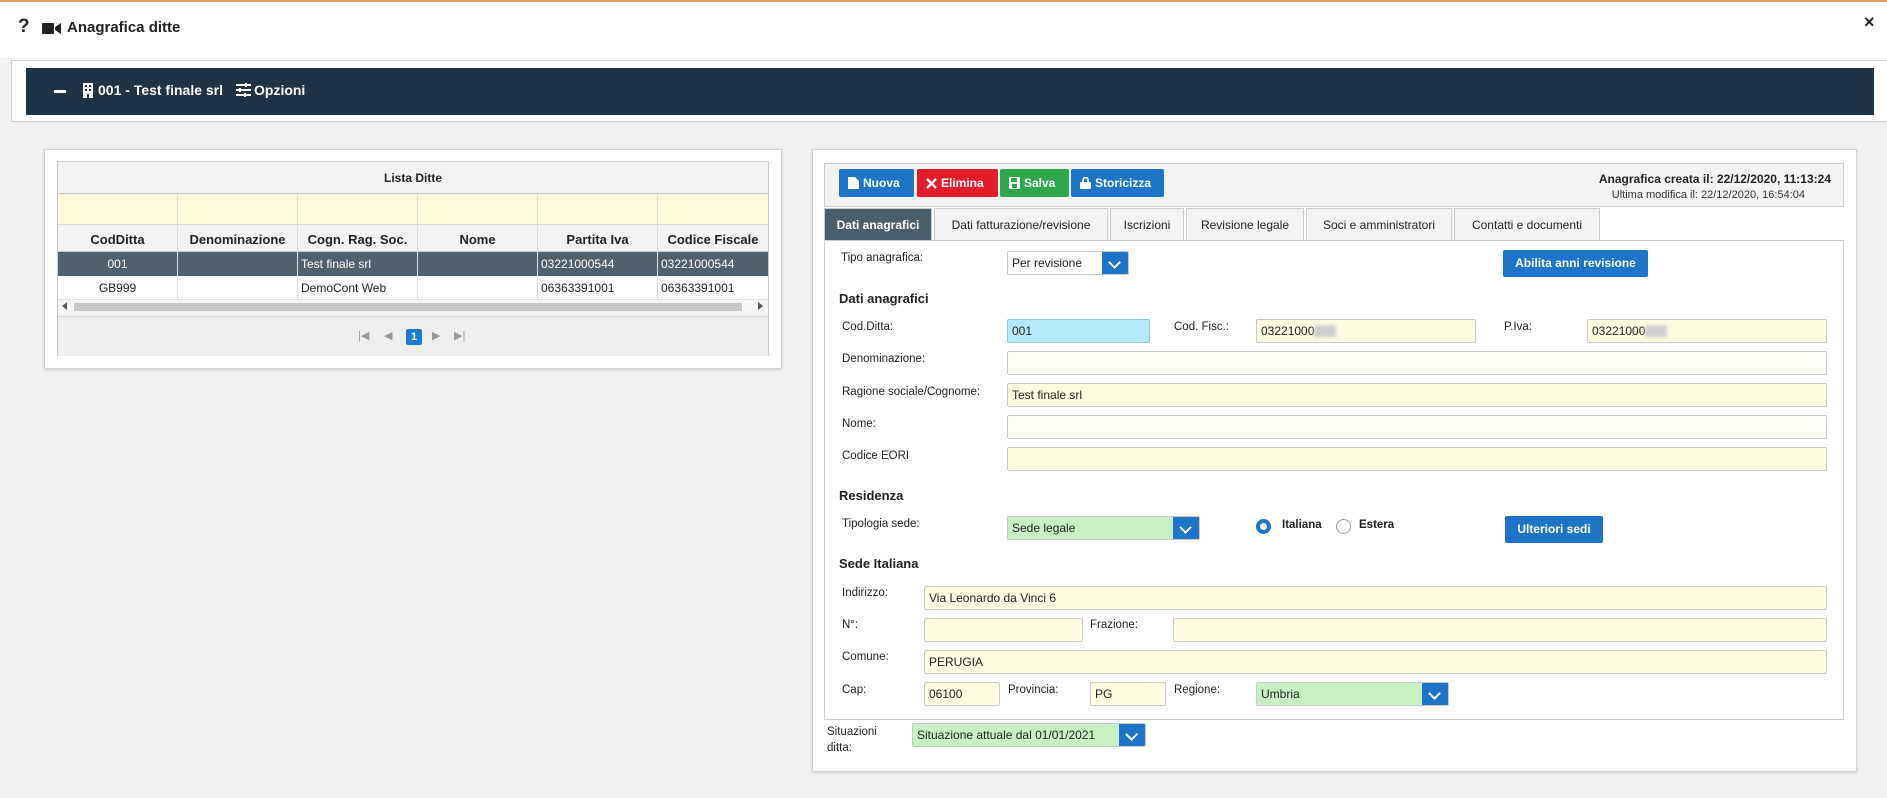  What do you see at coordinates (1068, 263) in the screenshot?
I see `tipo-select: Per revisione` at bounding box center [1068, 263].